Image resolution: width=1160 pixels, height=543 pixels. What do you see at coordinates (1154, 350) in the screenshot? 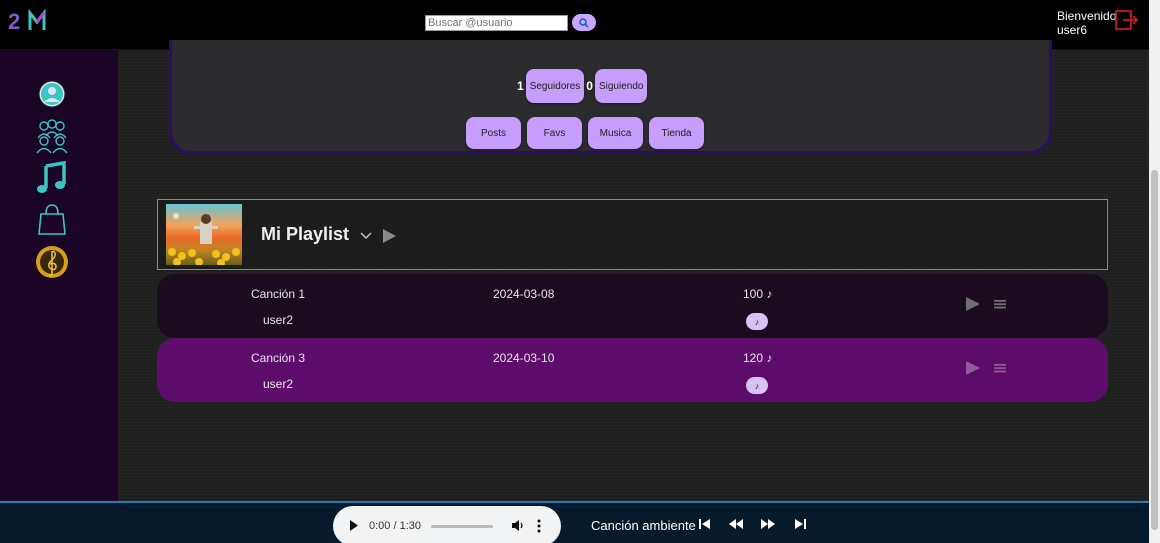
I see `scrollbar-thumb` at bounding box center [1154, 350].